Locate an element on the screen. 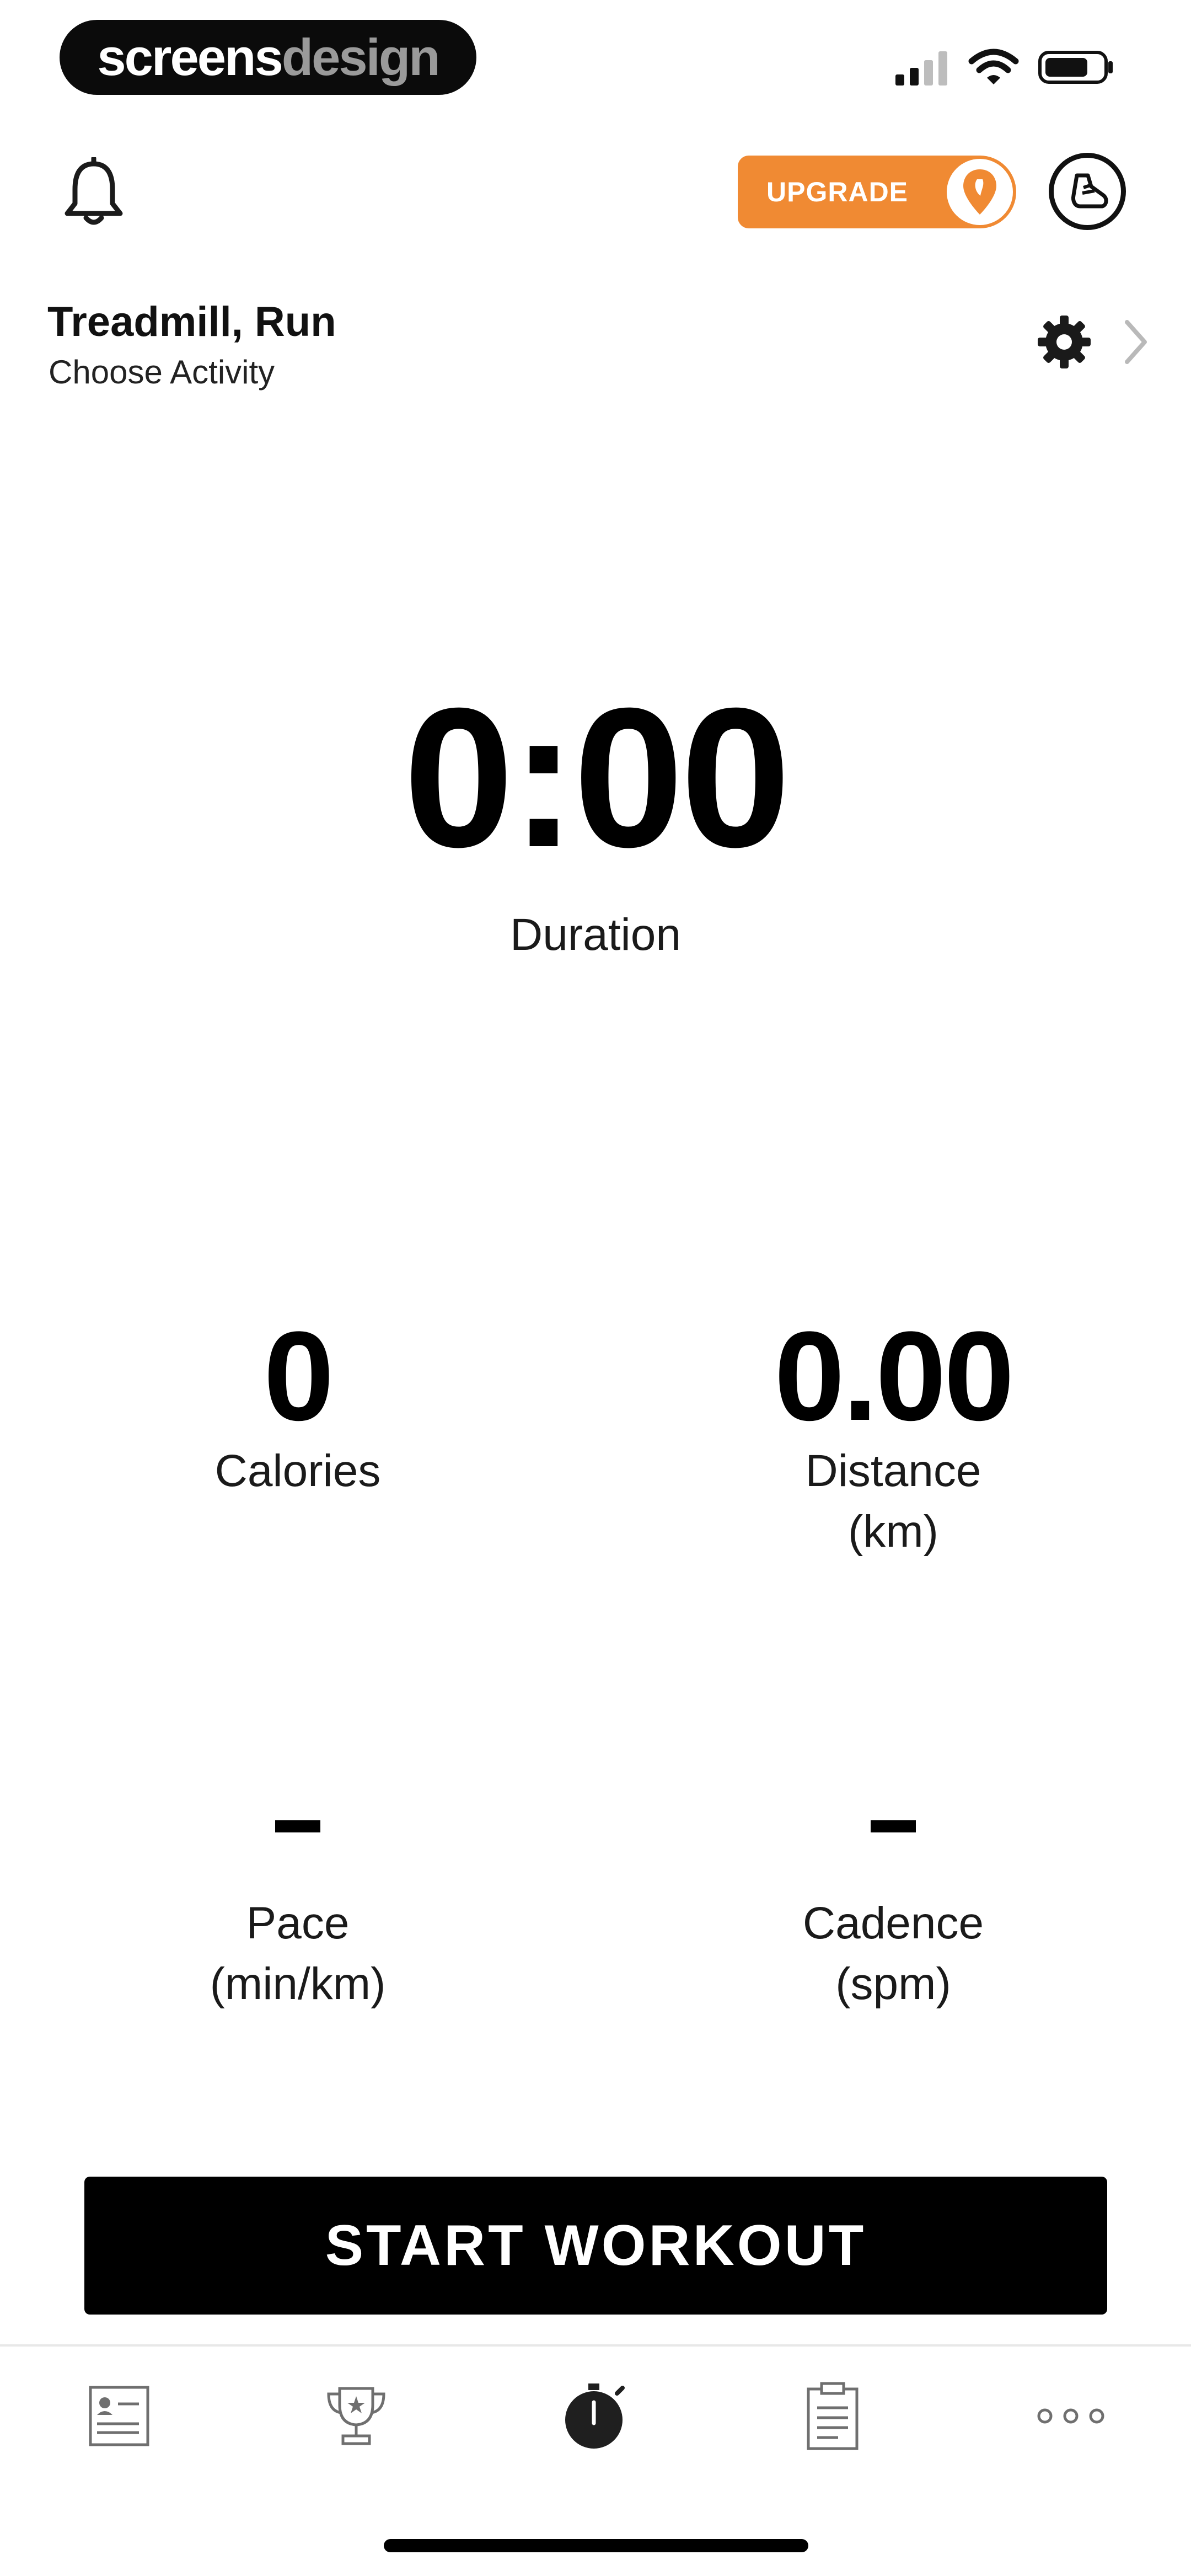 Image resolution: width=1191 pixels, height=2576 pixels. cadence-label: Cadence is located at coordinates (893, 1923).